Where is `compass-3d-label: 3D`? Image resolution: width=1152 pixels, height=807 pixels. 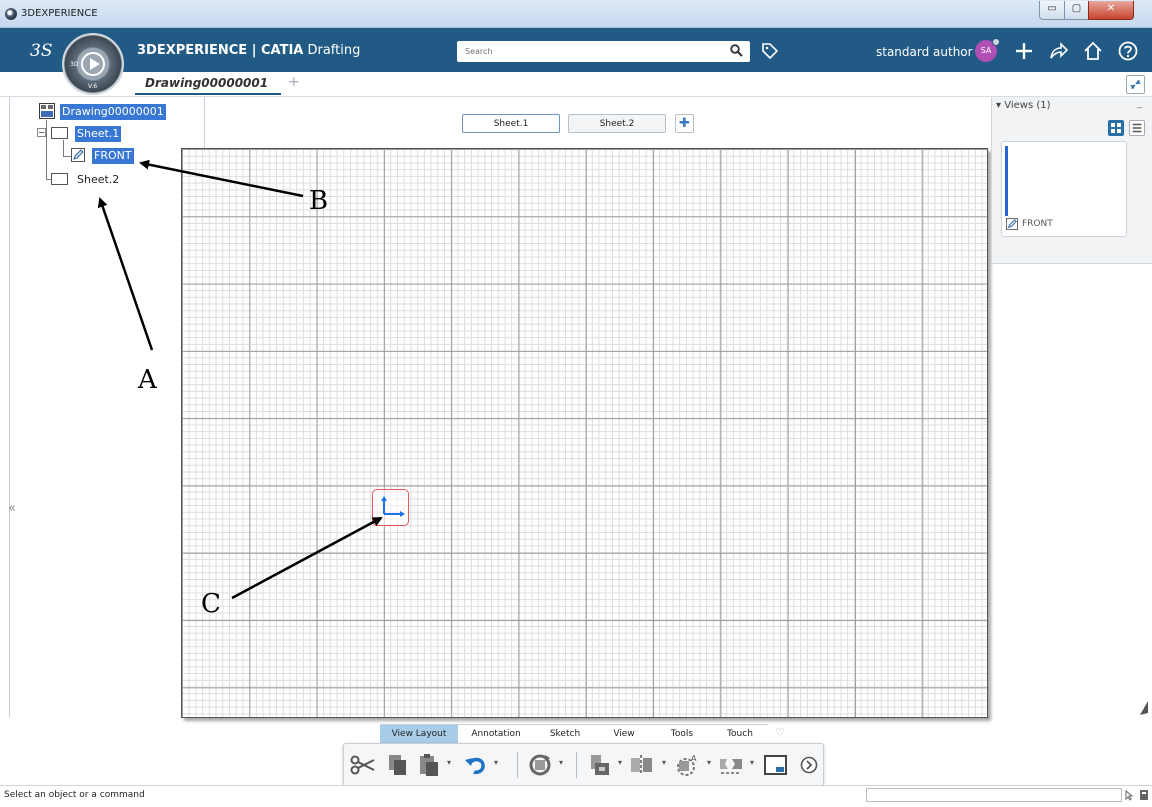 compass-3d-label: 3D is located at coordinates (74, 64).